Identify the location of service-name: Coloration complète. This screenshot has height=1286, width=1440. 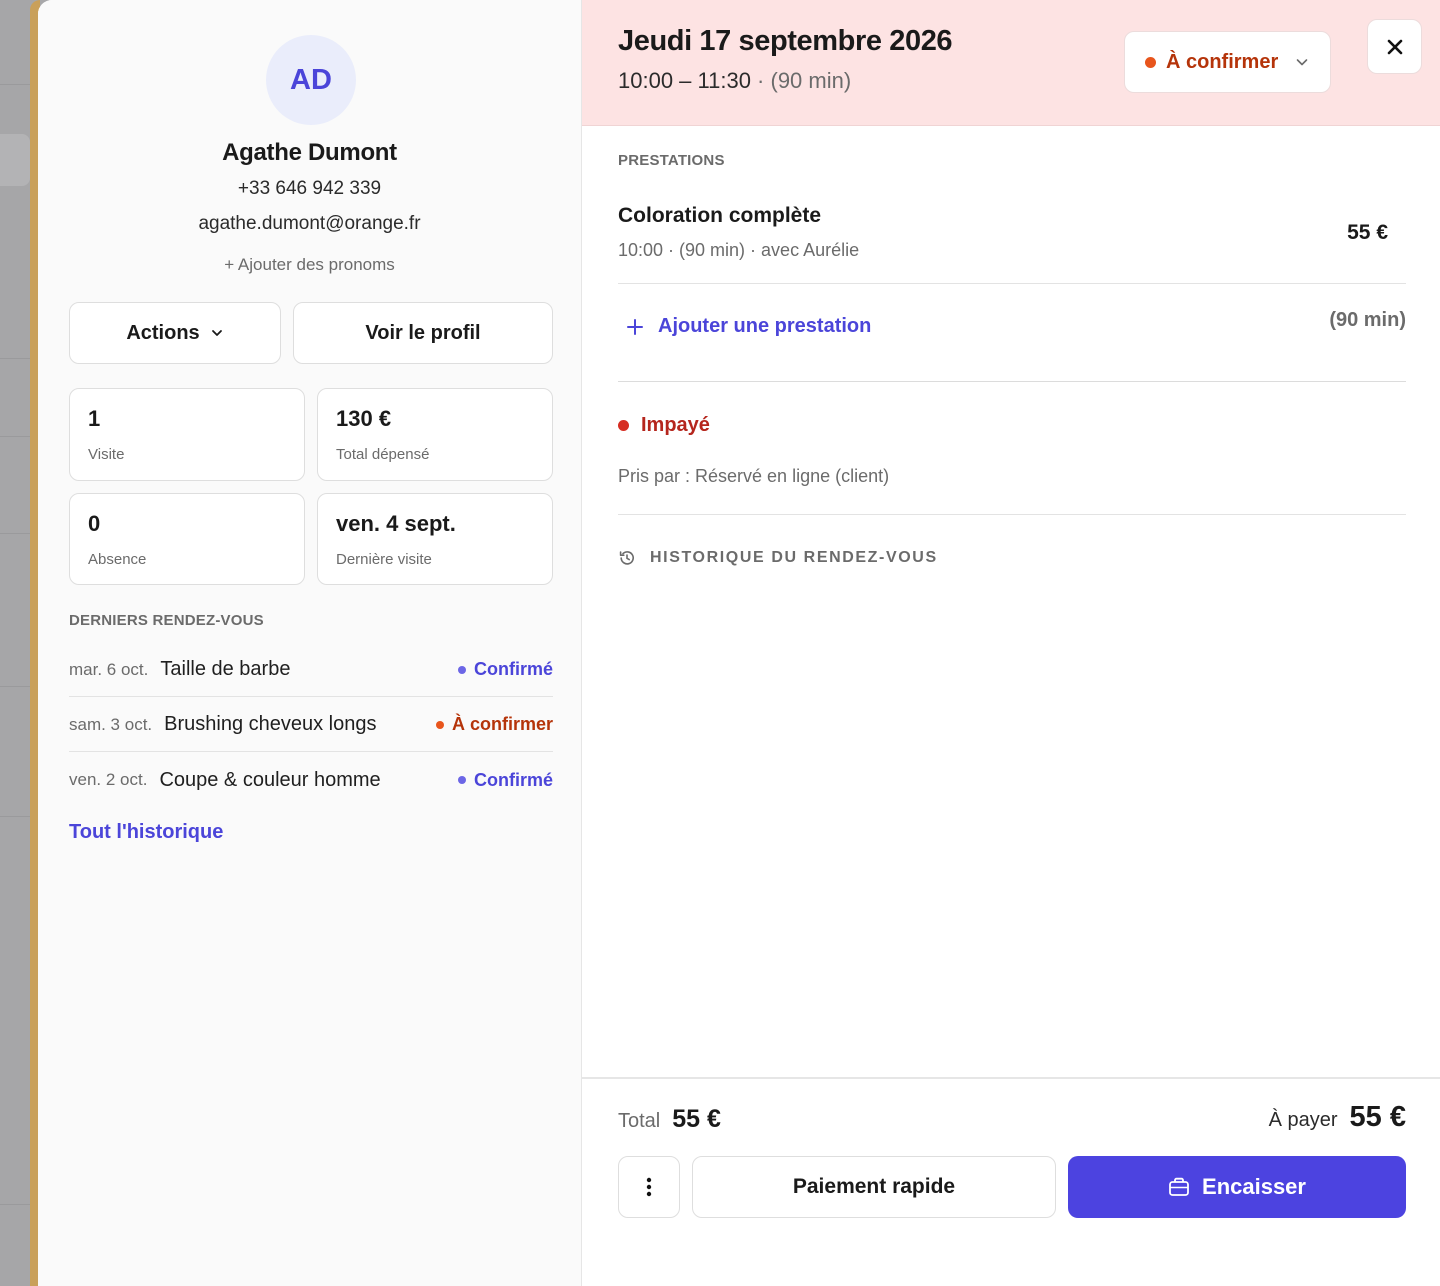
(720, 215).